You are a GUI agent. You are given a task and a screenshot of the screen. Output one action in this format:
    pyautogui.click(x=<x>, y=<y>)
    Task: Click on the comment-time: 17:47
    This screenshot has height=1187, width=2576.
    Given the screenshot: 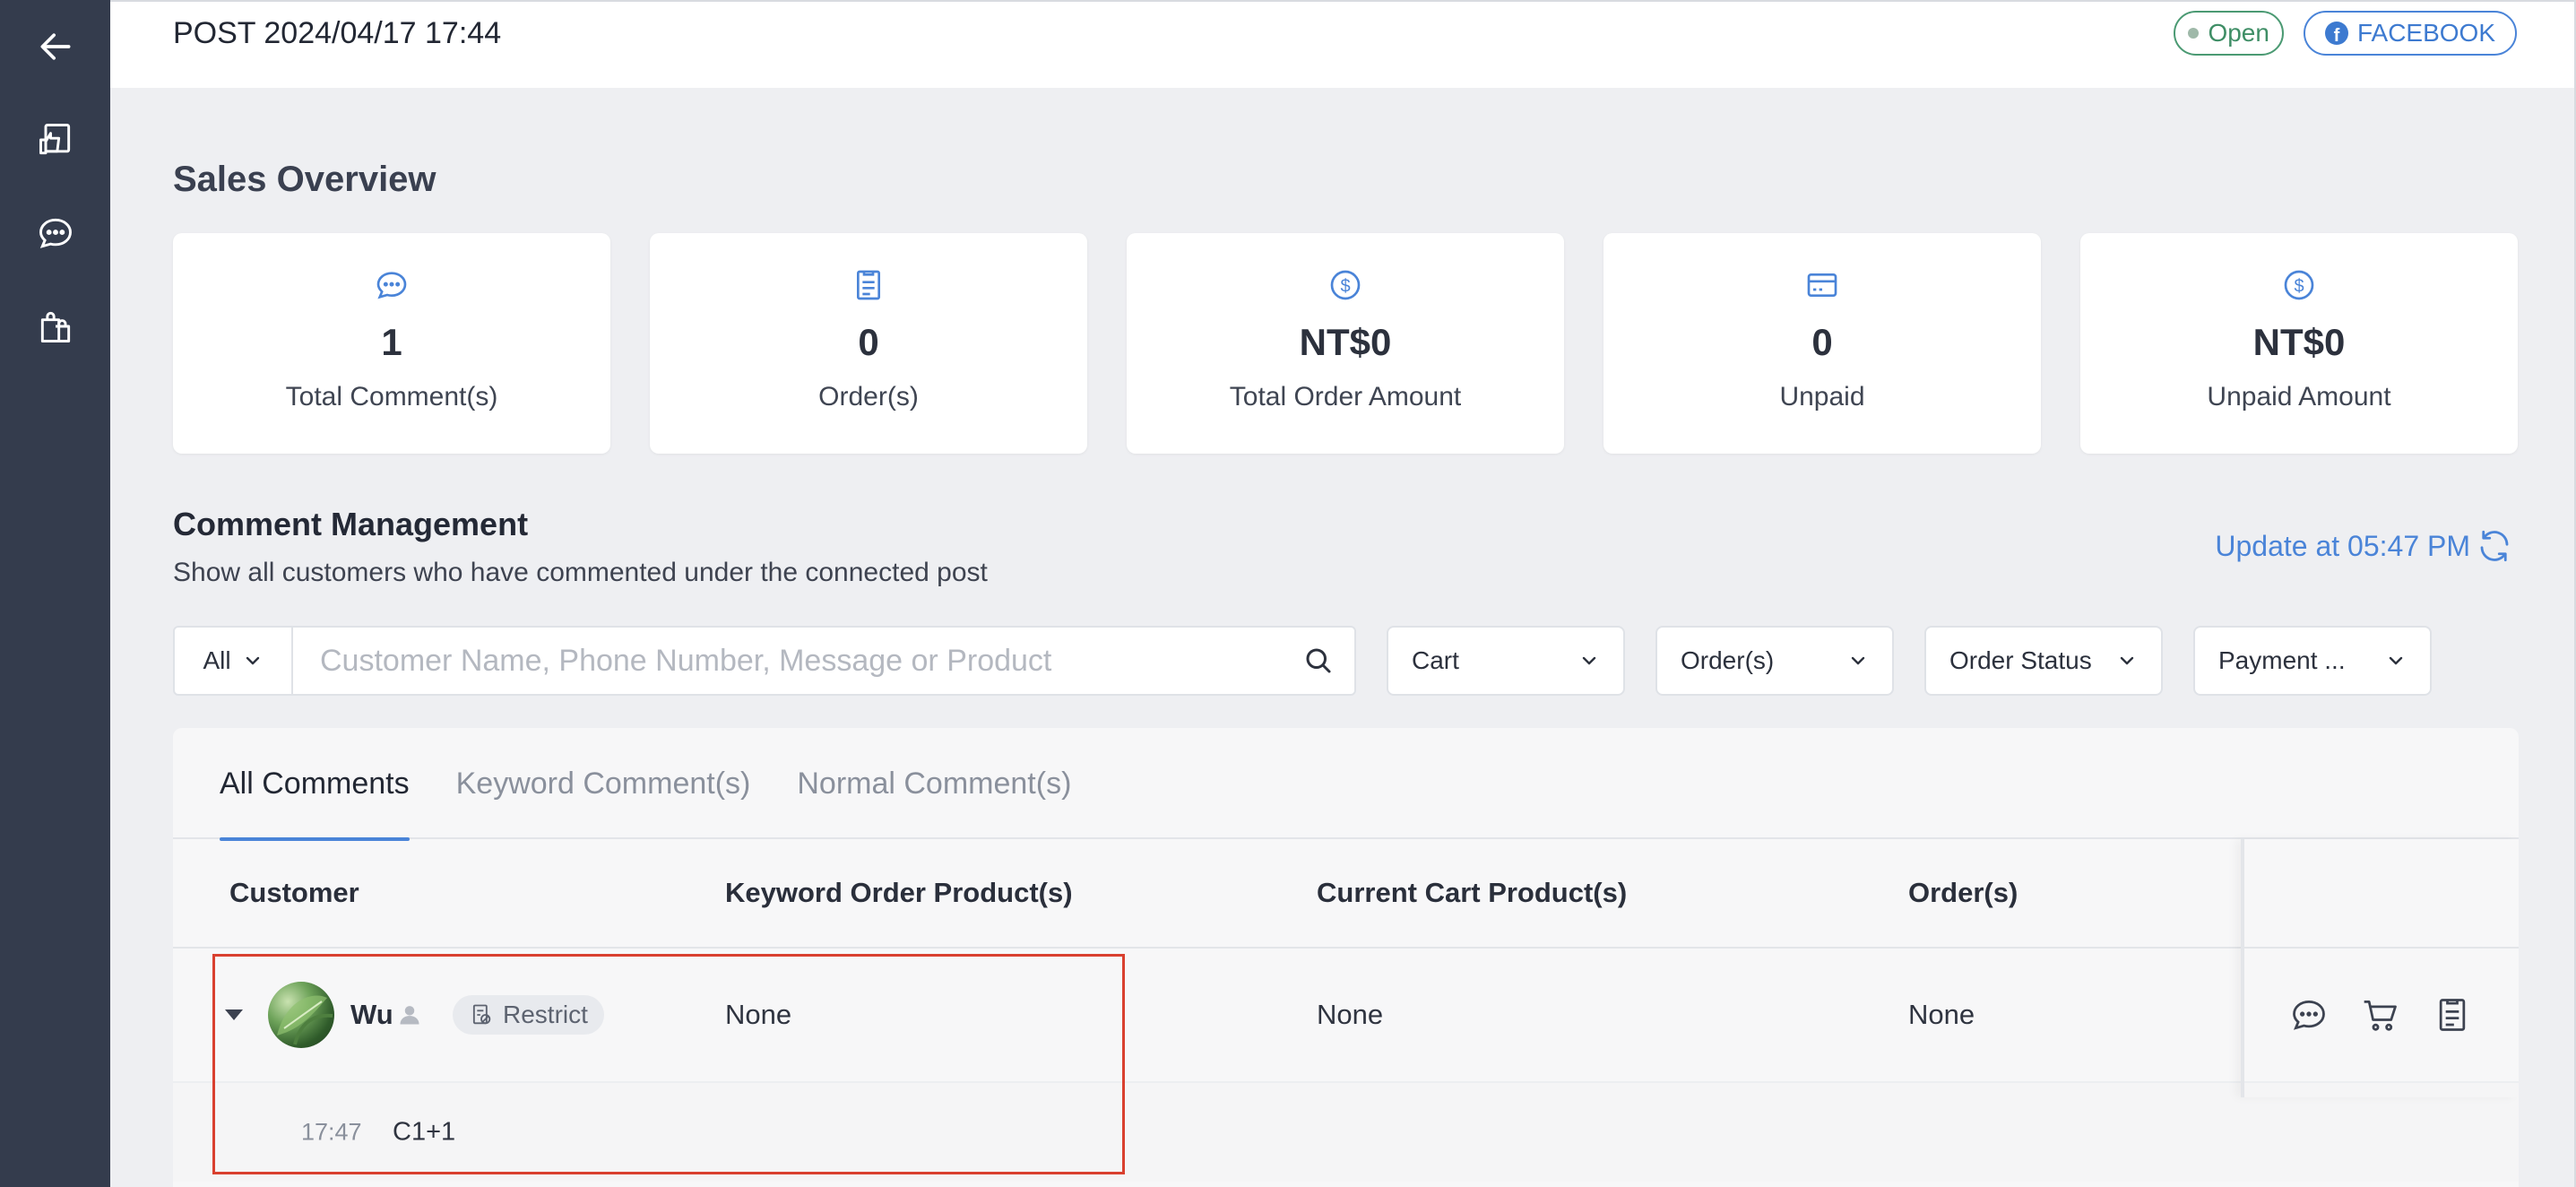 What is the action you would take?
    pyautogui.click(x=331, y=1132)
    